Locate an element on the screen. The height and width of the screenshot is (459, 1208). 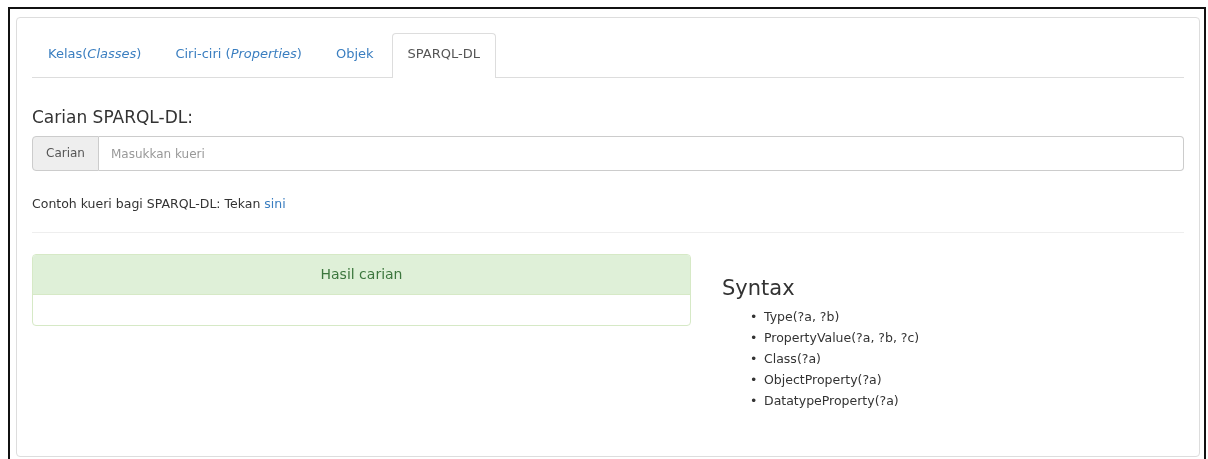
tab: Kelas(Classes) is located at coordinates (95, 55).